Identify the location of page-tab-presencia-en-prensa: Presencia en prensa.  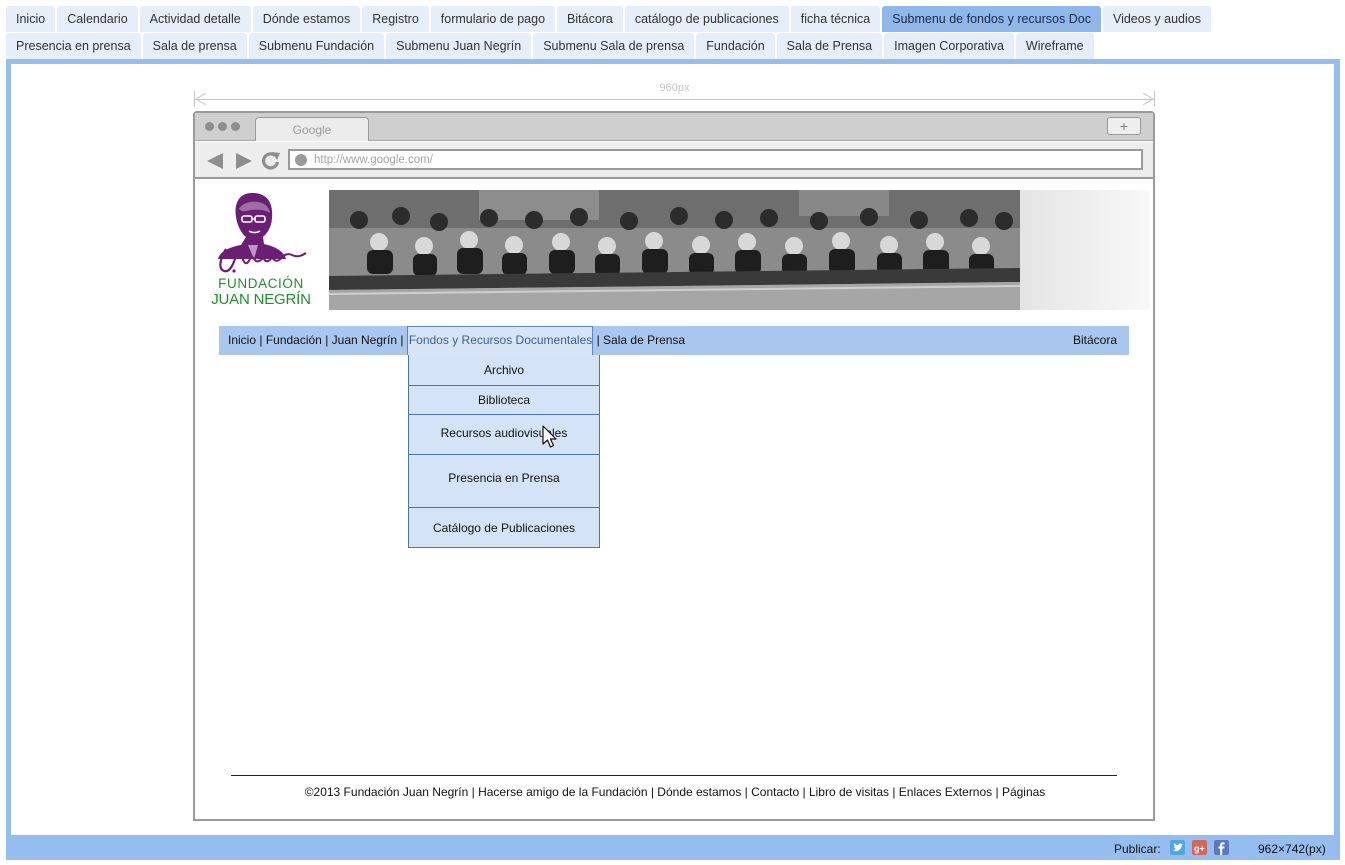
(73, 46).